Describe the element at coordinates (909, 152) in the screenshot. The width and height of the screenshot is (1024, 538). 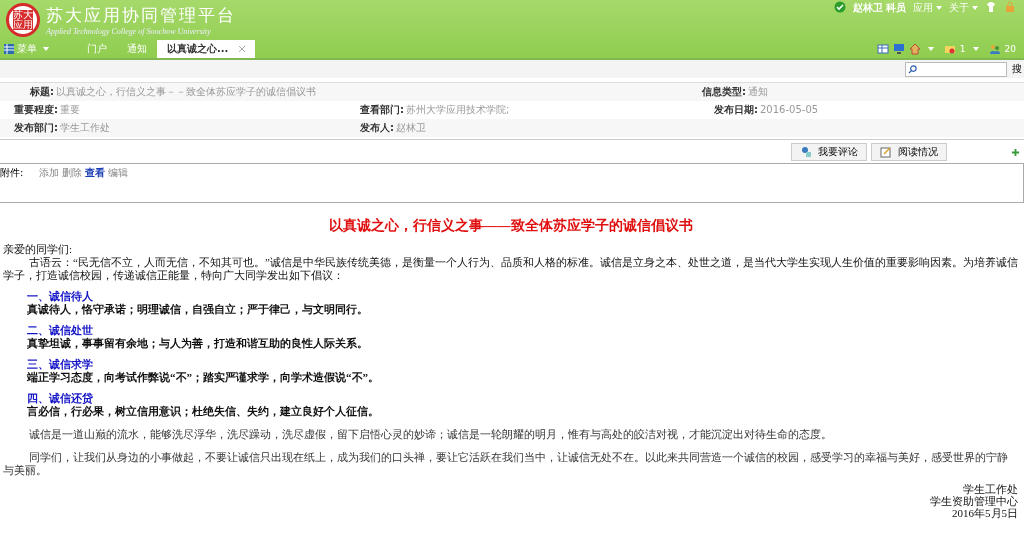
I see `action-button: 阅读情况` at that location.